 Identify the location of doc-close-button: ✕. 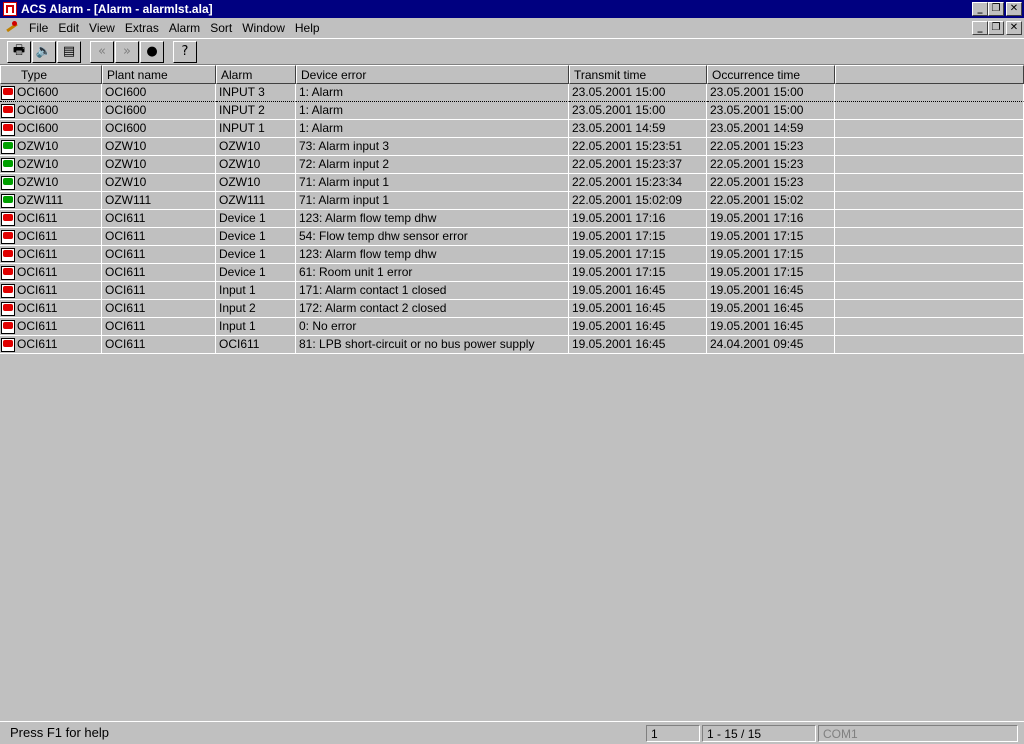
(1014, 27).